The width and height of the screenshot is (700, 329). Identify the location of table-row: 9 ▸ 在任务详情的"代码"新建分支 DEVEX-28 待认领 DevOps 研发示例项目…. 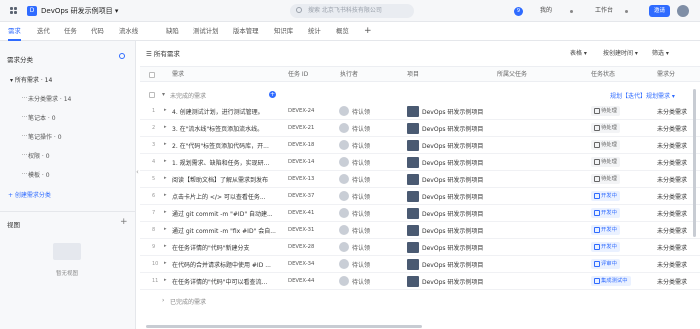
(420, 247).